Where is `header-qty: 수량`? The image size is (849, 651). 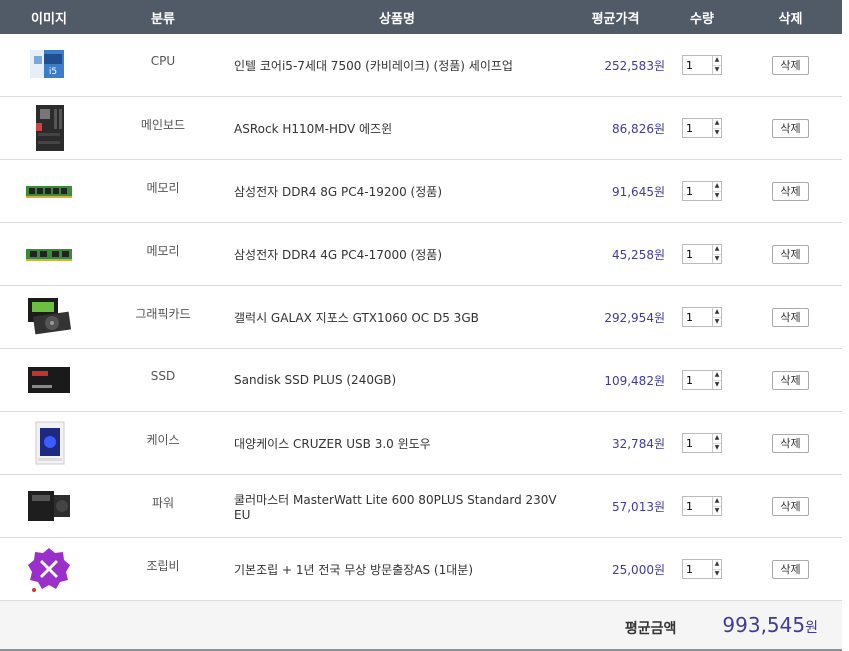
header-qty: 수량 is located at coordinates (702, 19).